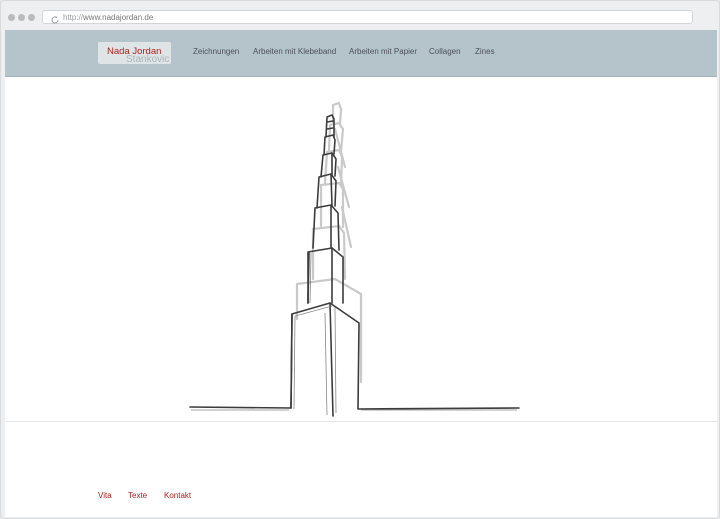  I want to click on browser-chrome: http://www.nadajordan.de, so click(360, 15).